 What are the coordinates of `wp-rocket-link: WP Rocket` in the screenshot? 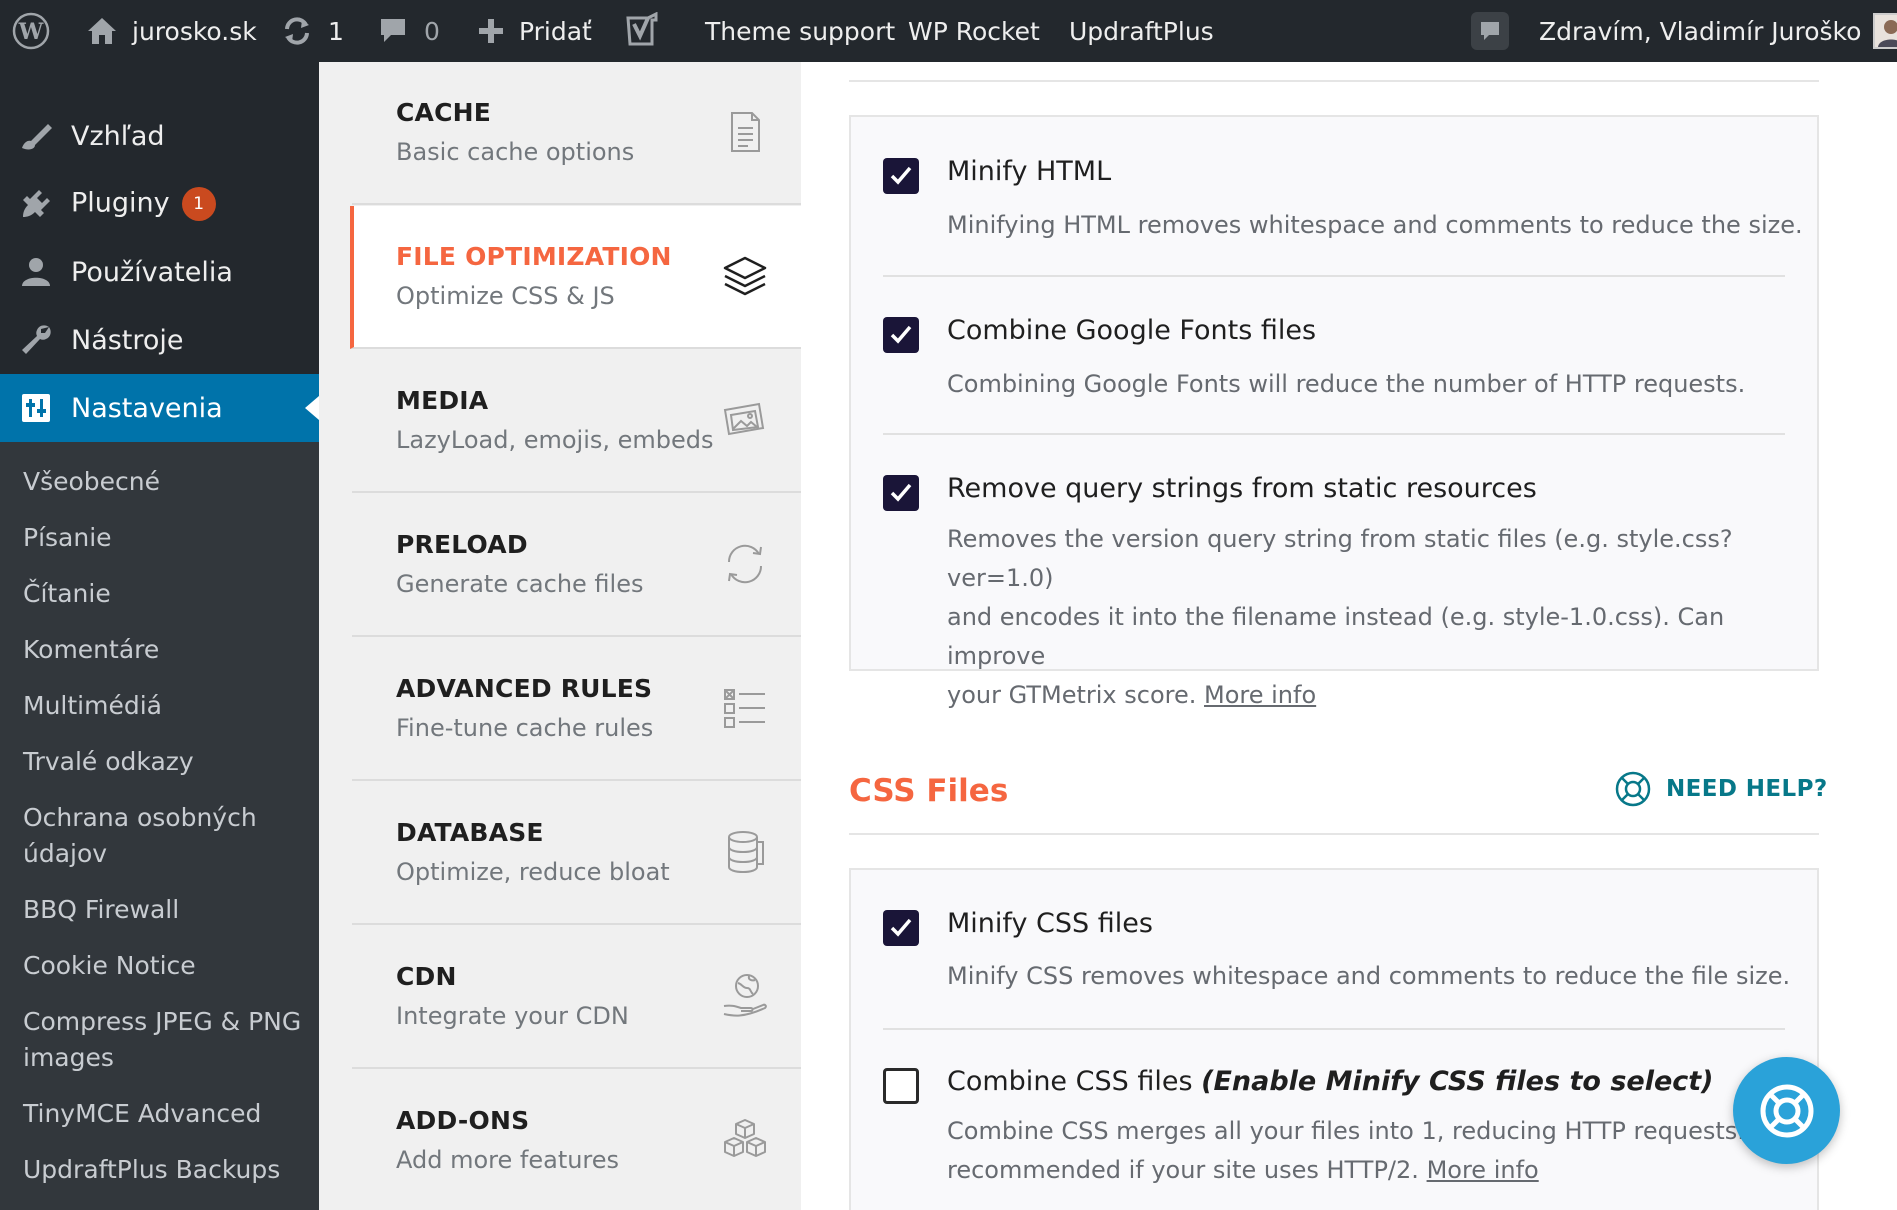 It's located at (974, 31).